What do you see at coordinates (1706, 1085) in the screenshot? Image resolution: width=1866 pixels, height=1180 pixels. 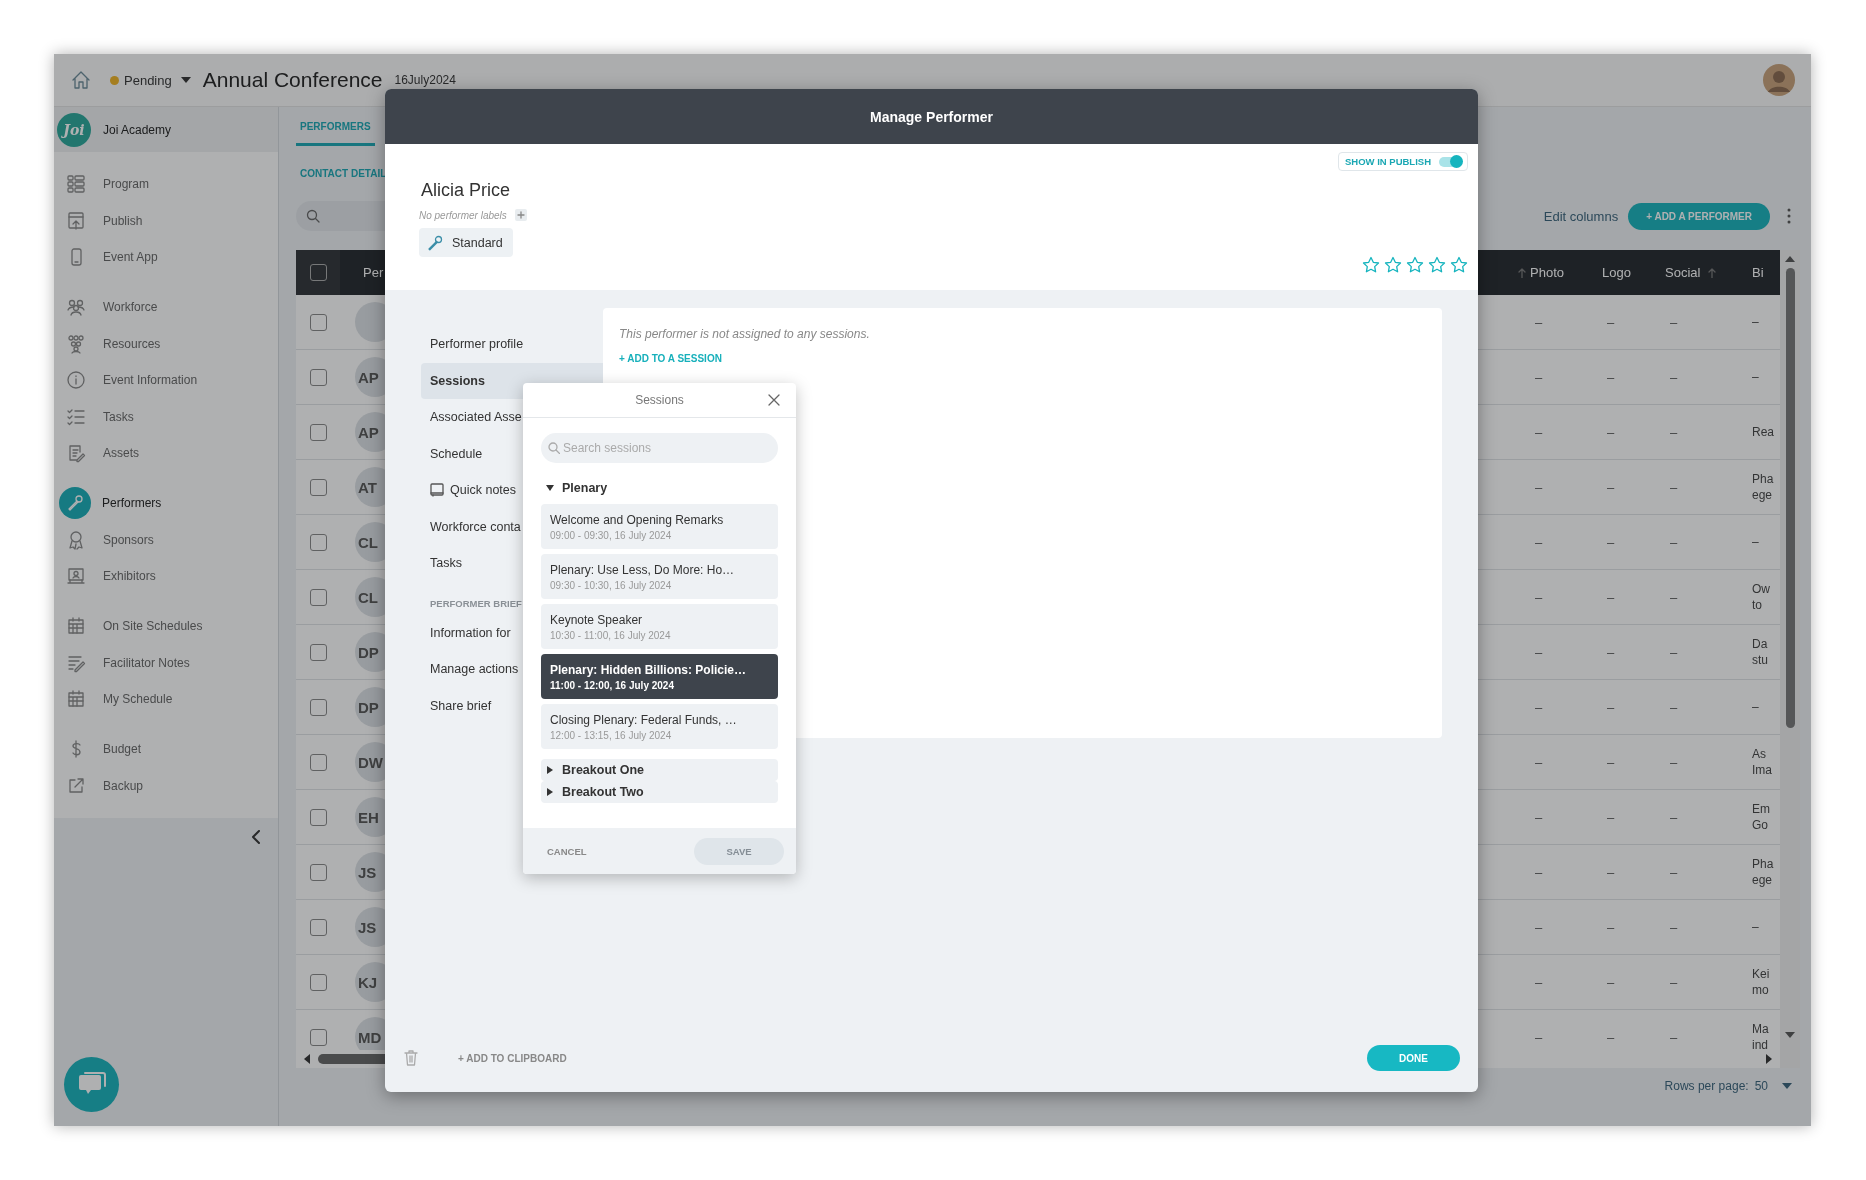 I see `rows-per-page-label: Rows per page:` at bounding box center [1706, 1085].